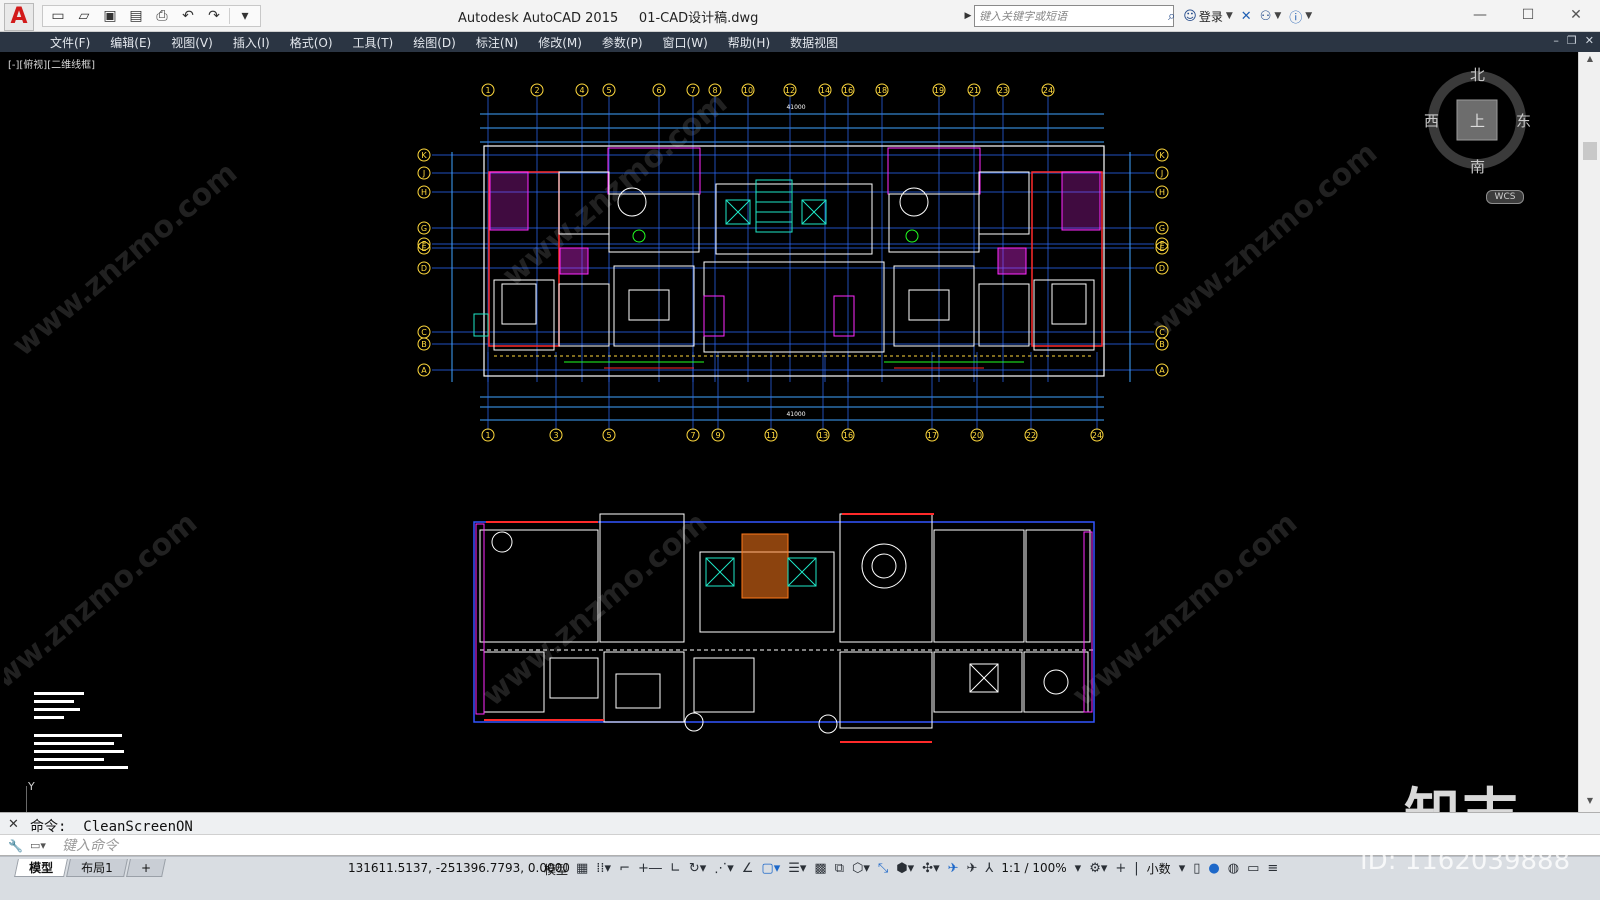 The height and width of the screenshot is (900, 1600). What do you see at coordinates (697, 868) in the screenshot?
I see `polar-tracking-icon: ↻▾` at bounding box center [697, 868].